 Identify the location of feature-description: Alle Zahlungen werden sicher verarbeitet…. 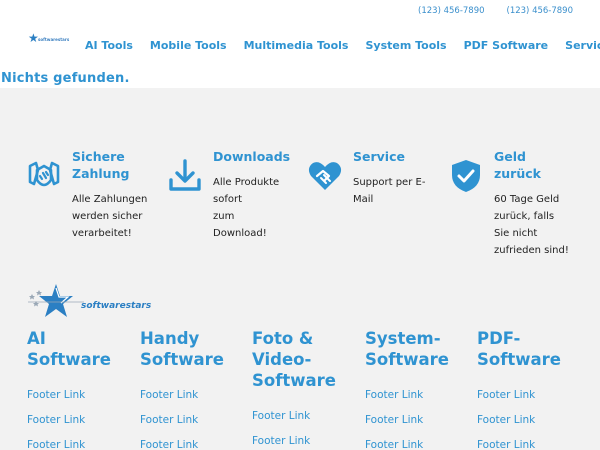
(110, 216).